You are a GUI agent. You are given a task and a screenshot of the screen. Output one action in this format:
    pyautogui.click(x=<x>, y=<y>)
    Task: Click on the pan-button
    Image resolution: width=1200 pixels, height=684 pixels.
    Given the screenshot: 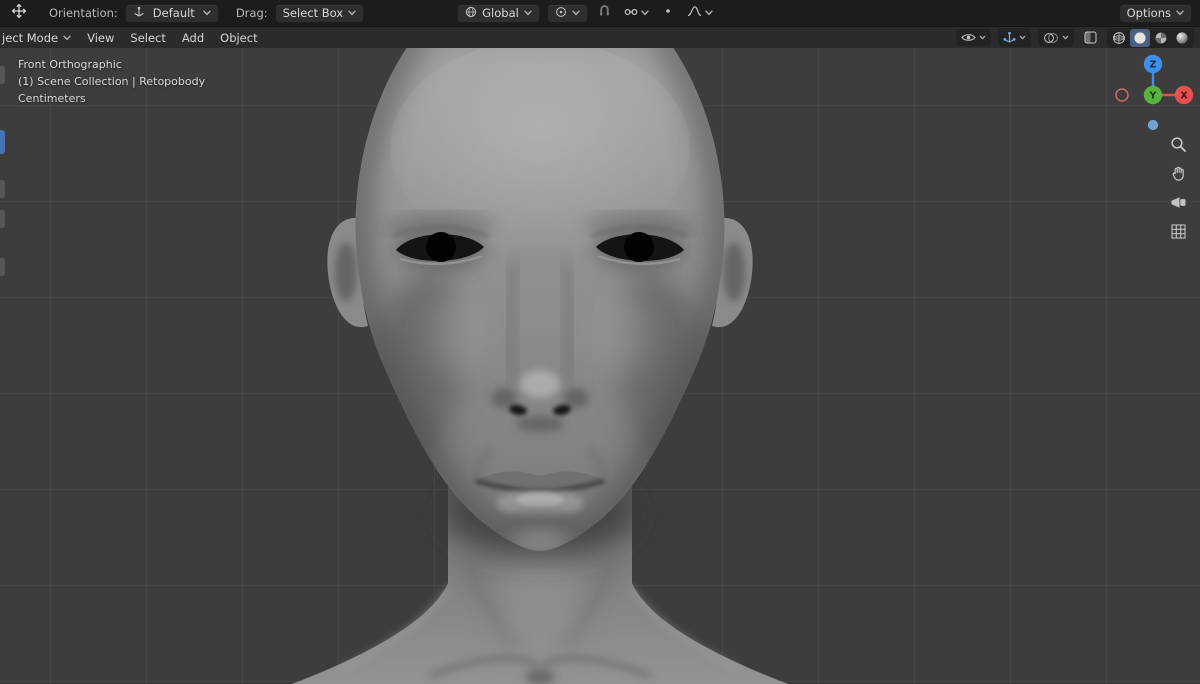 What is the action you would take?
    pyautogui.click(x=1178, y=175)
    